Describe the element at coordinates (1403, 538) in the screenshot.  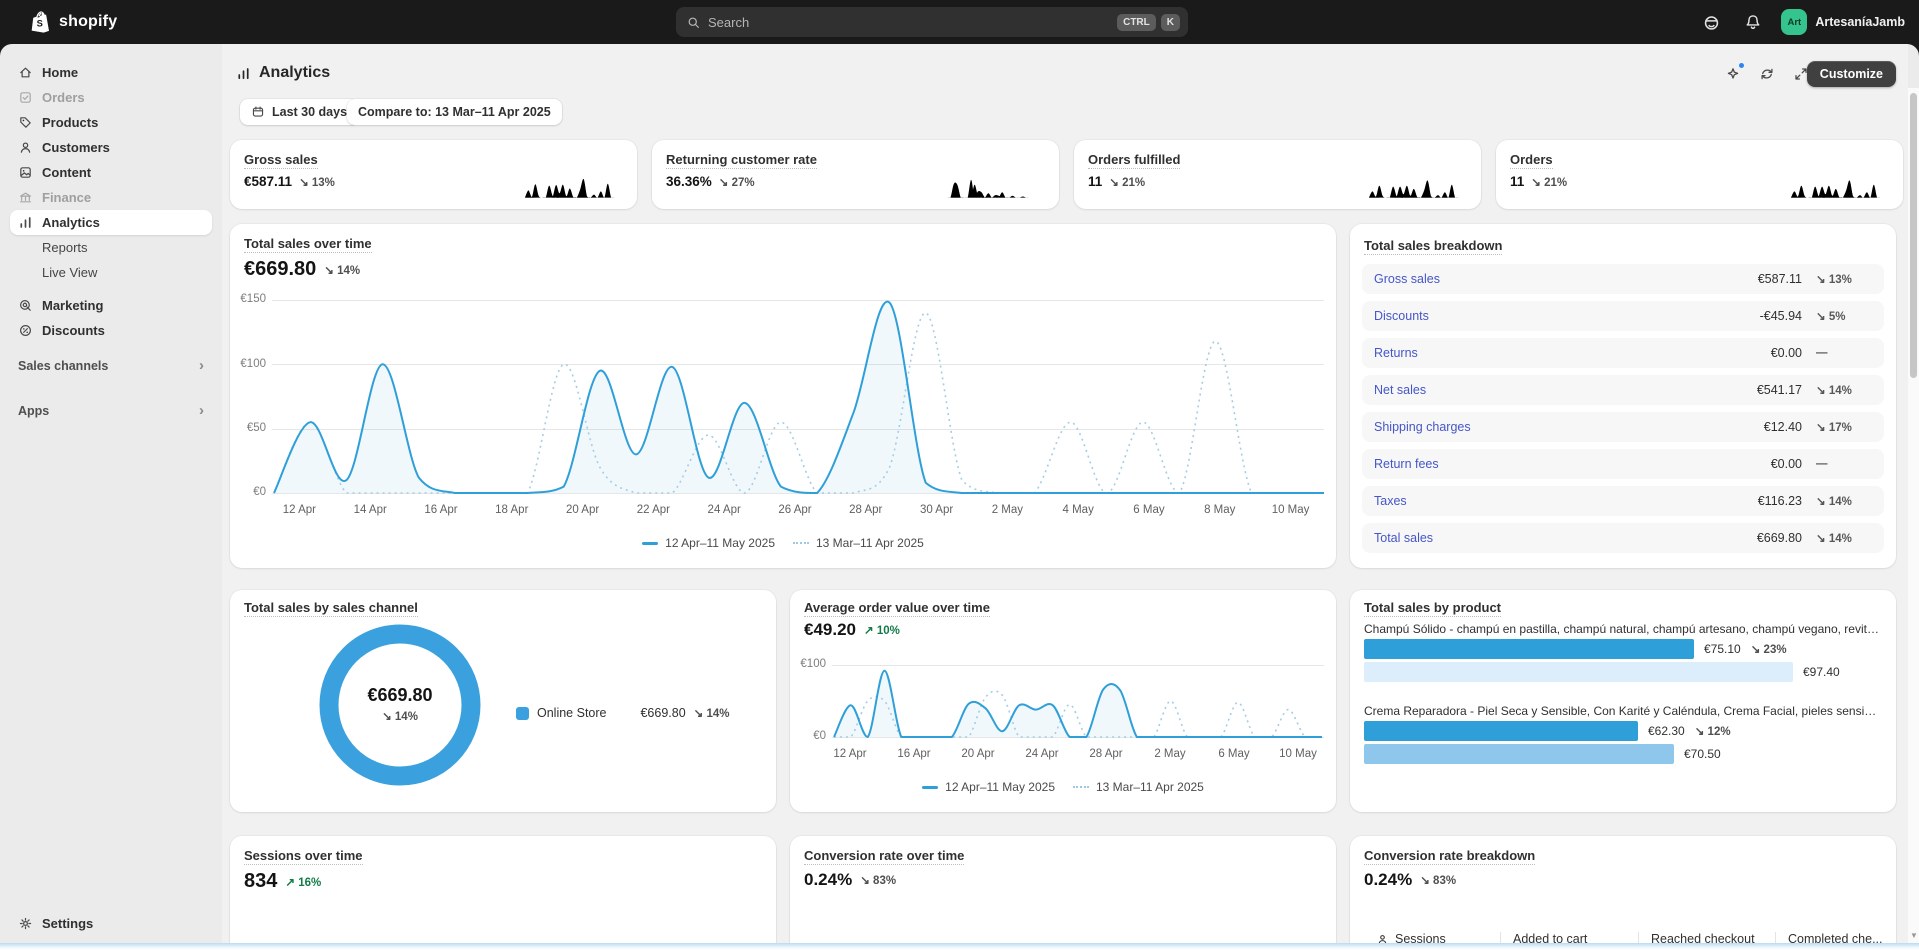
I see `breakdown-label: Total sales` at that location.